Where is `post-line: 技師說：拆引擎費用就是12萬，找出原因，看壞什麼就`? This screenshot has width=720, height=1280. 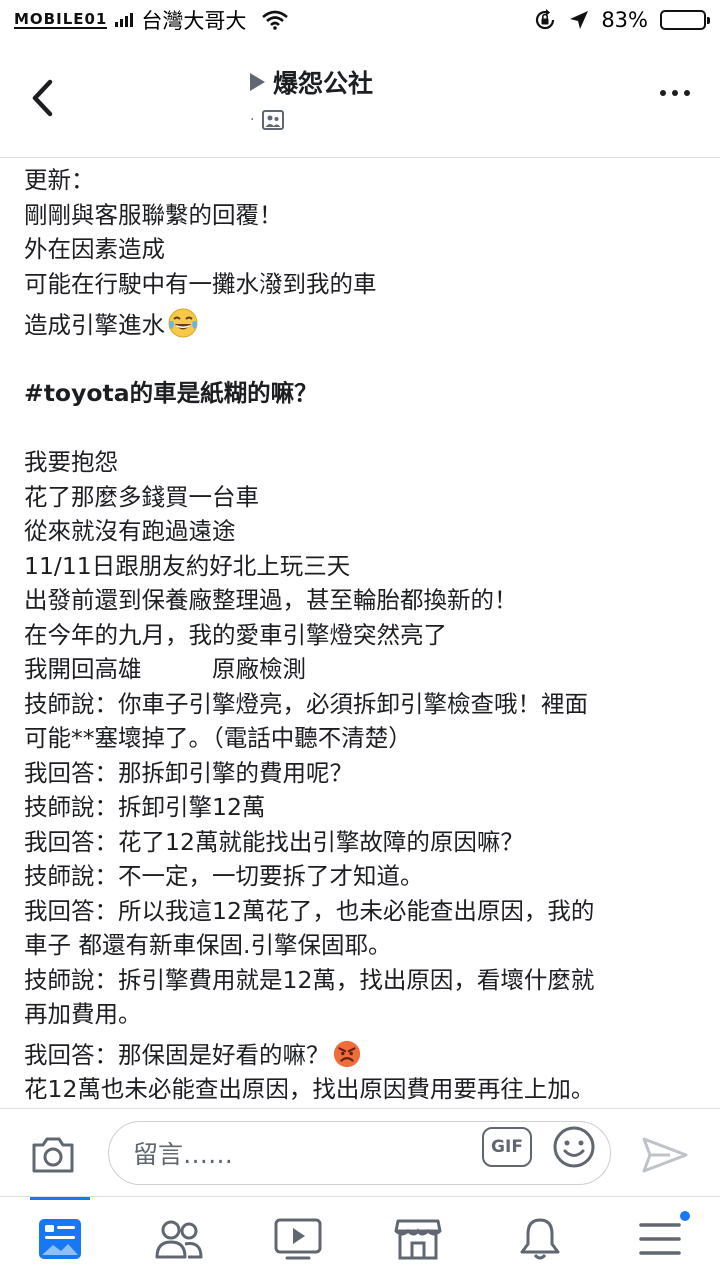 post-line: 技師說：拆引擎費用就是12萬，找出原因，看壞什麼就 is located at coordinates (309, 979).